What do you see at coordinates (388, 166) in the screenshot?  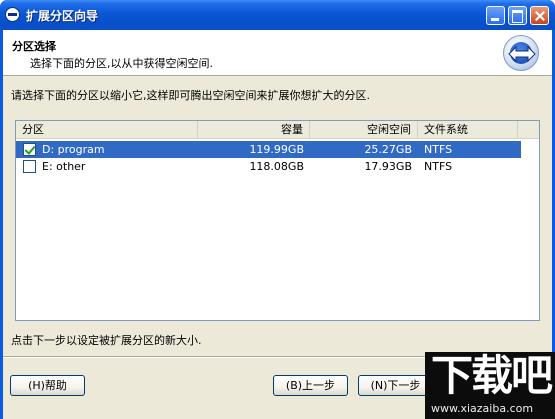 I see `partition-free-space: 17.93GB` at bounding box center [388, 166].